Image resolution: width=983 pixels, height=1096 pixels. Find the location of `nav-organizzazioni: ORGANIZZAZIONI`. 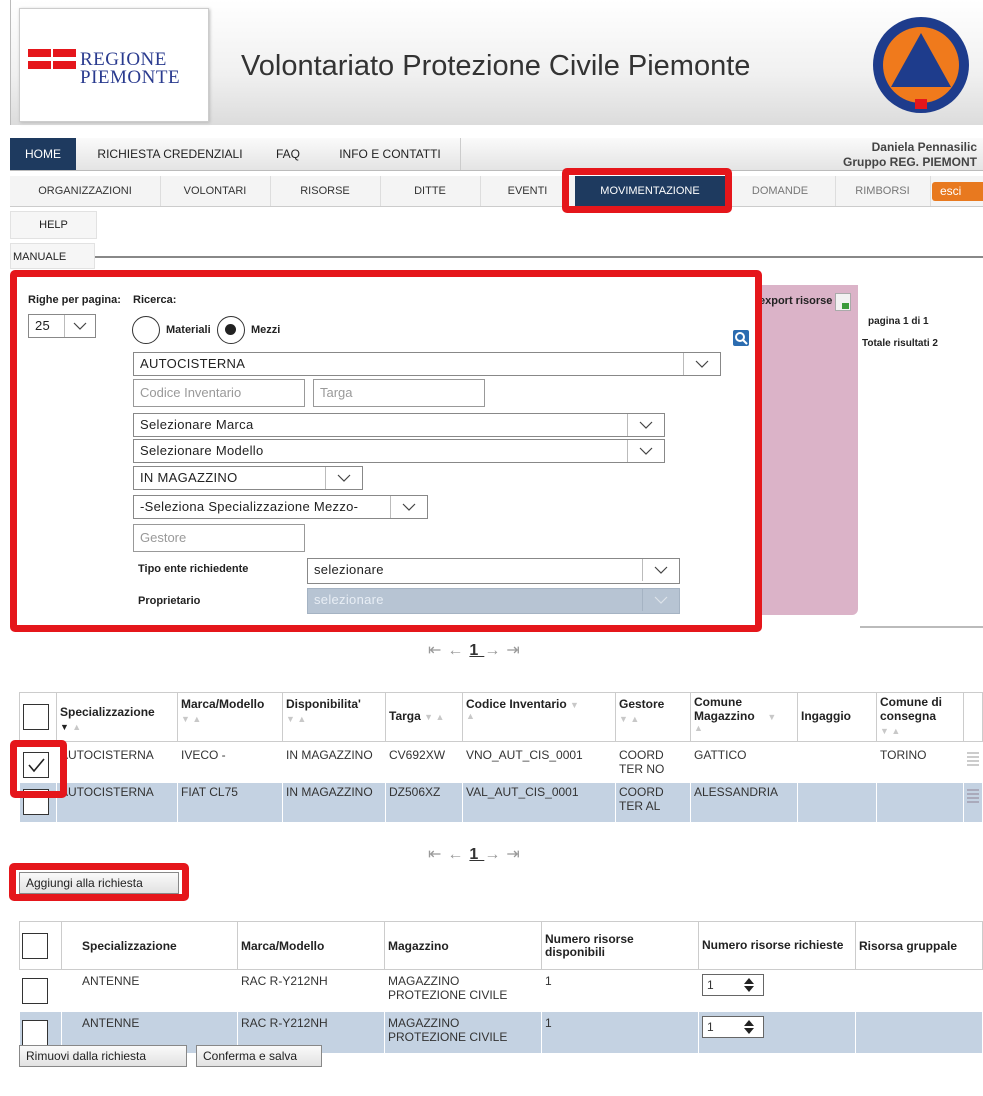

nav-organizzazioni: ORGANIZZAZIONI is located at coordinates (85, 191).